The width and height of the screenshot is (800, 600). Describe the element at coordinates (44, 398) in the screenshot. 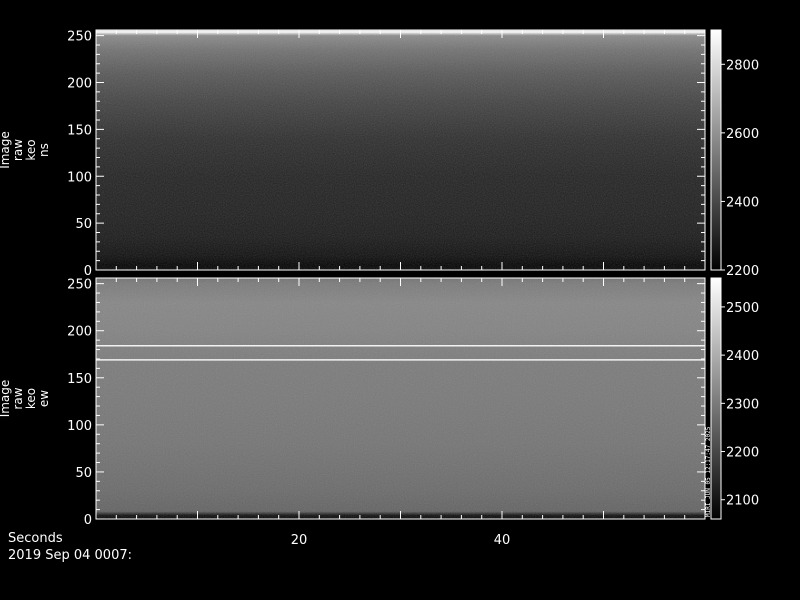

I see `y-axis-label: ew` at that location.